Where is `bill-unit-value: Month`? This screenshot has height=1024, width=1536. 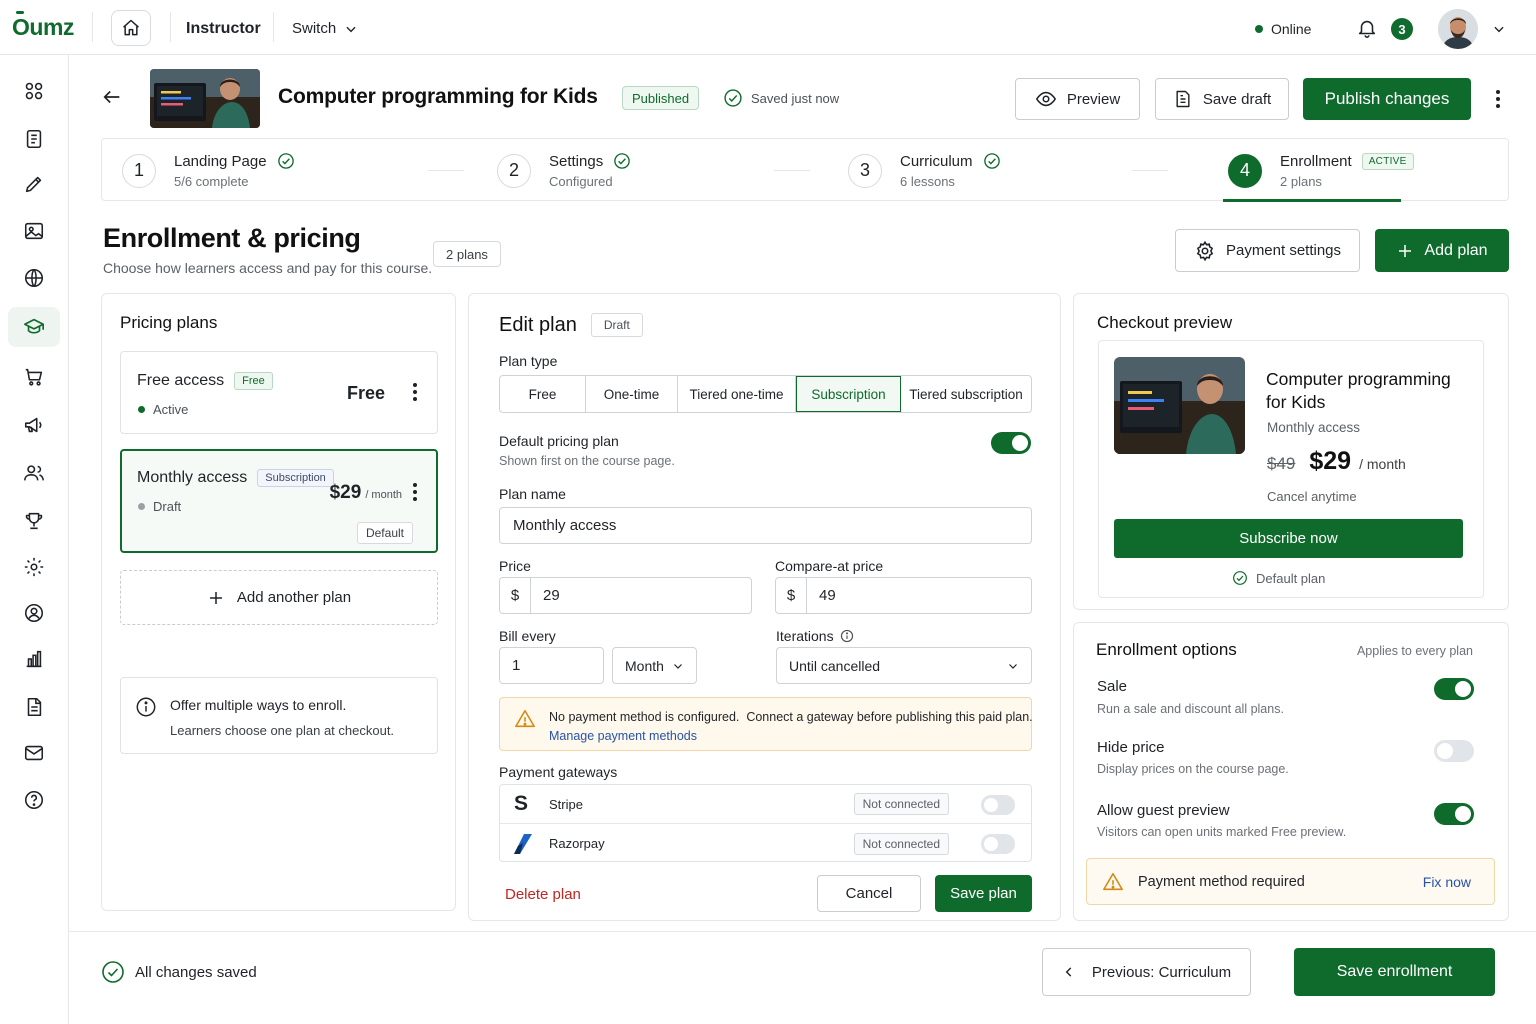 bill-unit-value: Month is located at coordinates (644, 665).